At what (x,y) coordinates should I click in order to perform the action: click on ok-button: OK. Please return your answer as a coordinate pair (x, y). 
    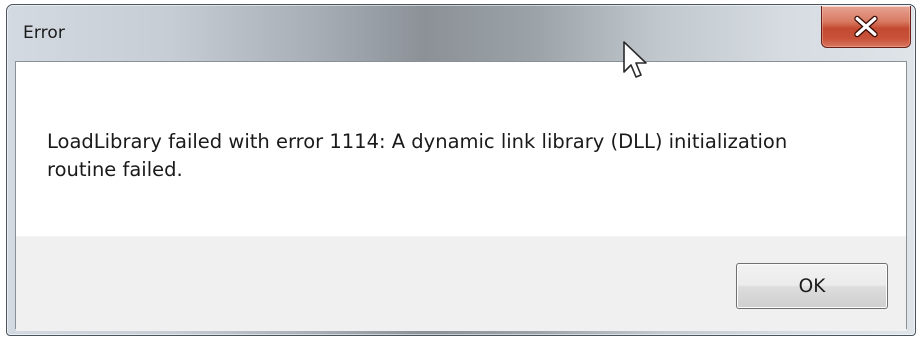
    Looking at the image, I should click on (812, 286).